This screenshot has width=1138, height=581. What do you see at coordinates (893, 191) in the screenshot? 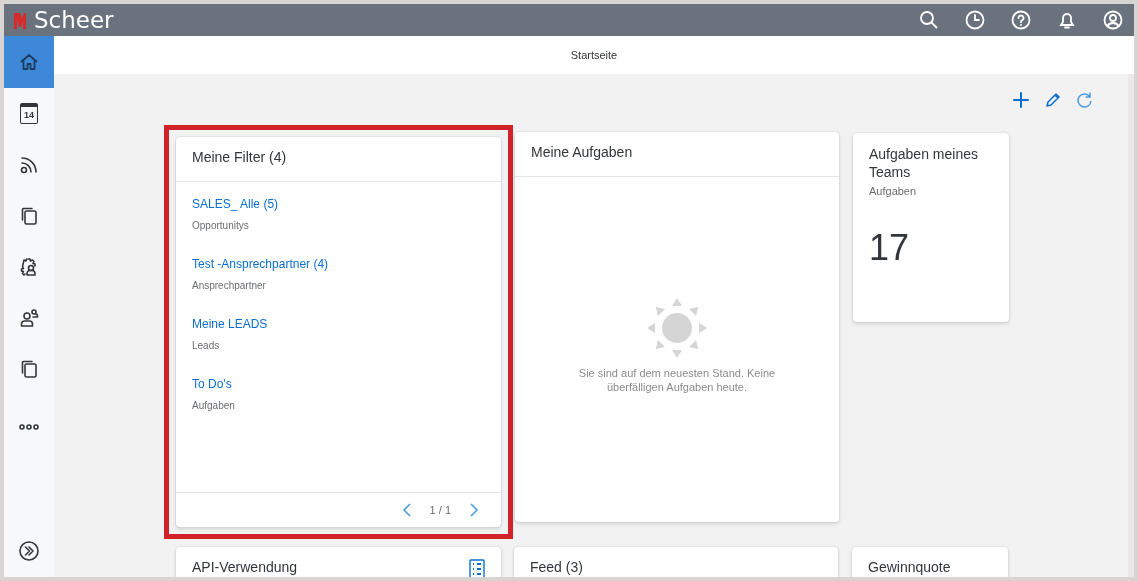
I see `card-subtitle: Aufgaben` at bounding box center [893, 191].